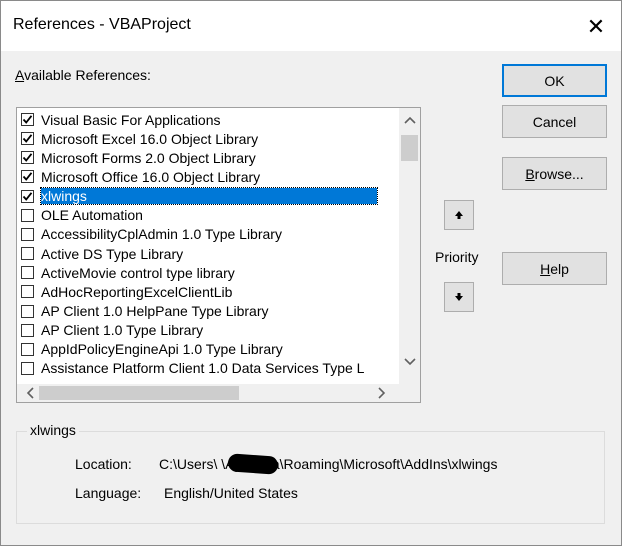 This screenshot has height=548, width=624. I want to click on reference-item: xlwings, so click(199, 196).